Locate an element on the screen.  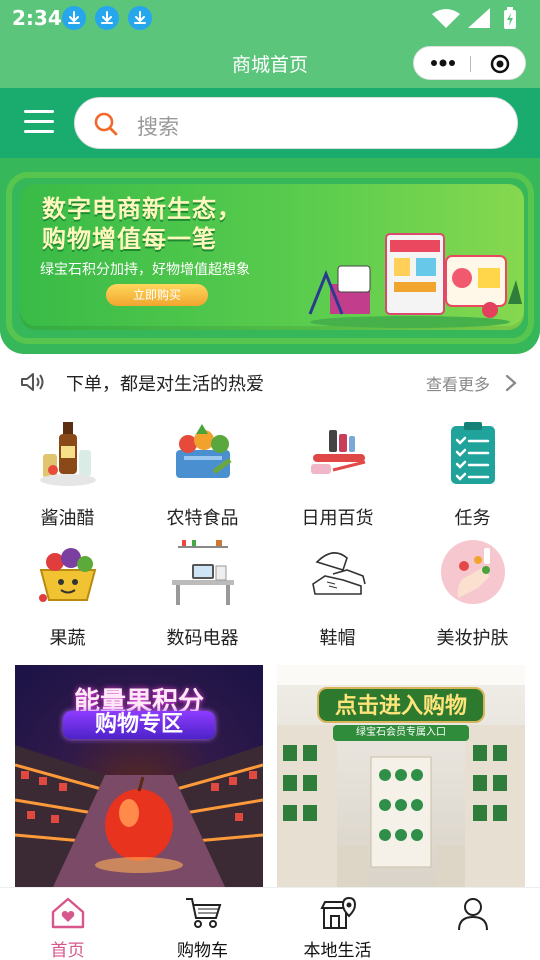
shopping-cart-icon is located at coordinates (204, 913).